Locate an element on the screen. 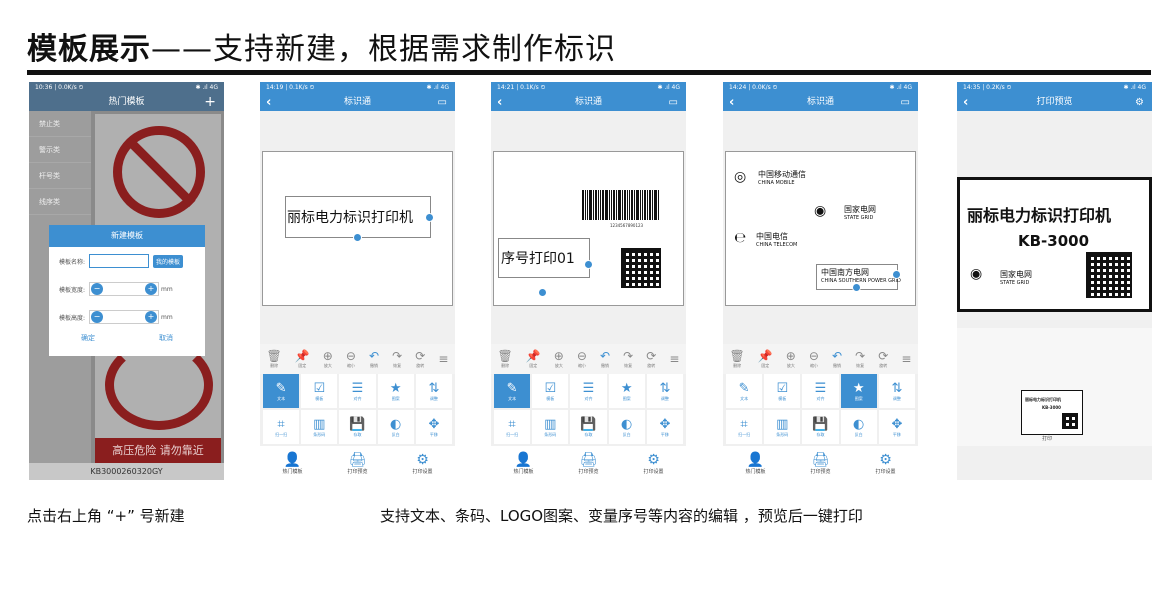 This screenshot has height=608, width=1167. height-stepper: − + is located at coordinates (124, 317).